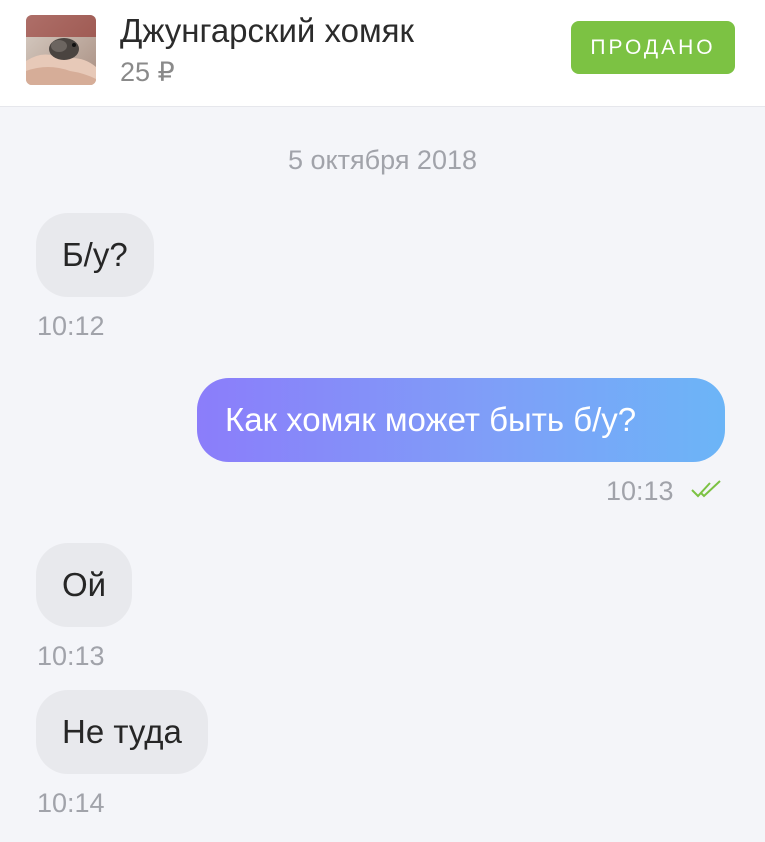 This screenshot has width=765, height=842. What do you see at coordinates (147, 72) in the screenshot?
I see `product-price: 25 ₽` at bounding box center [147, 72].